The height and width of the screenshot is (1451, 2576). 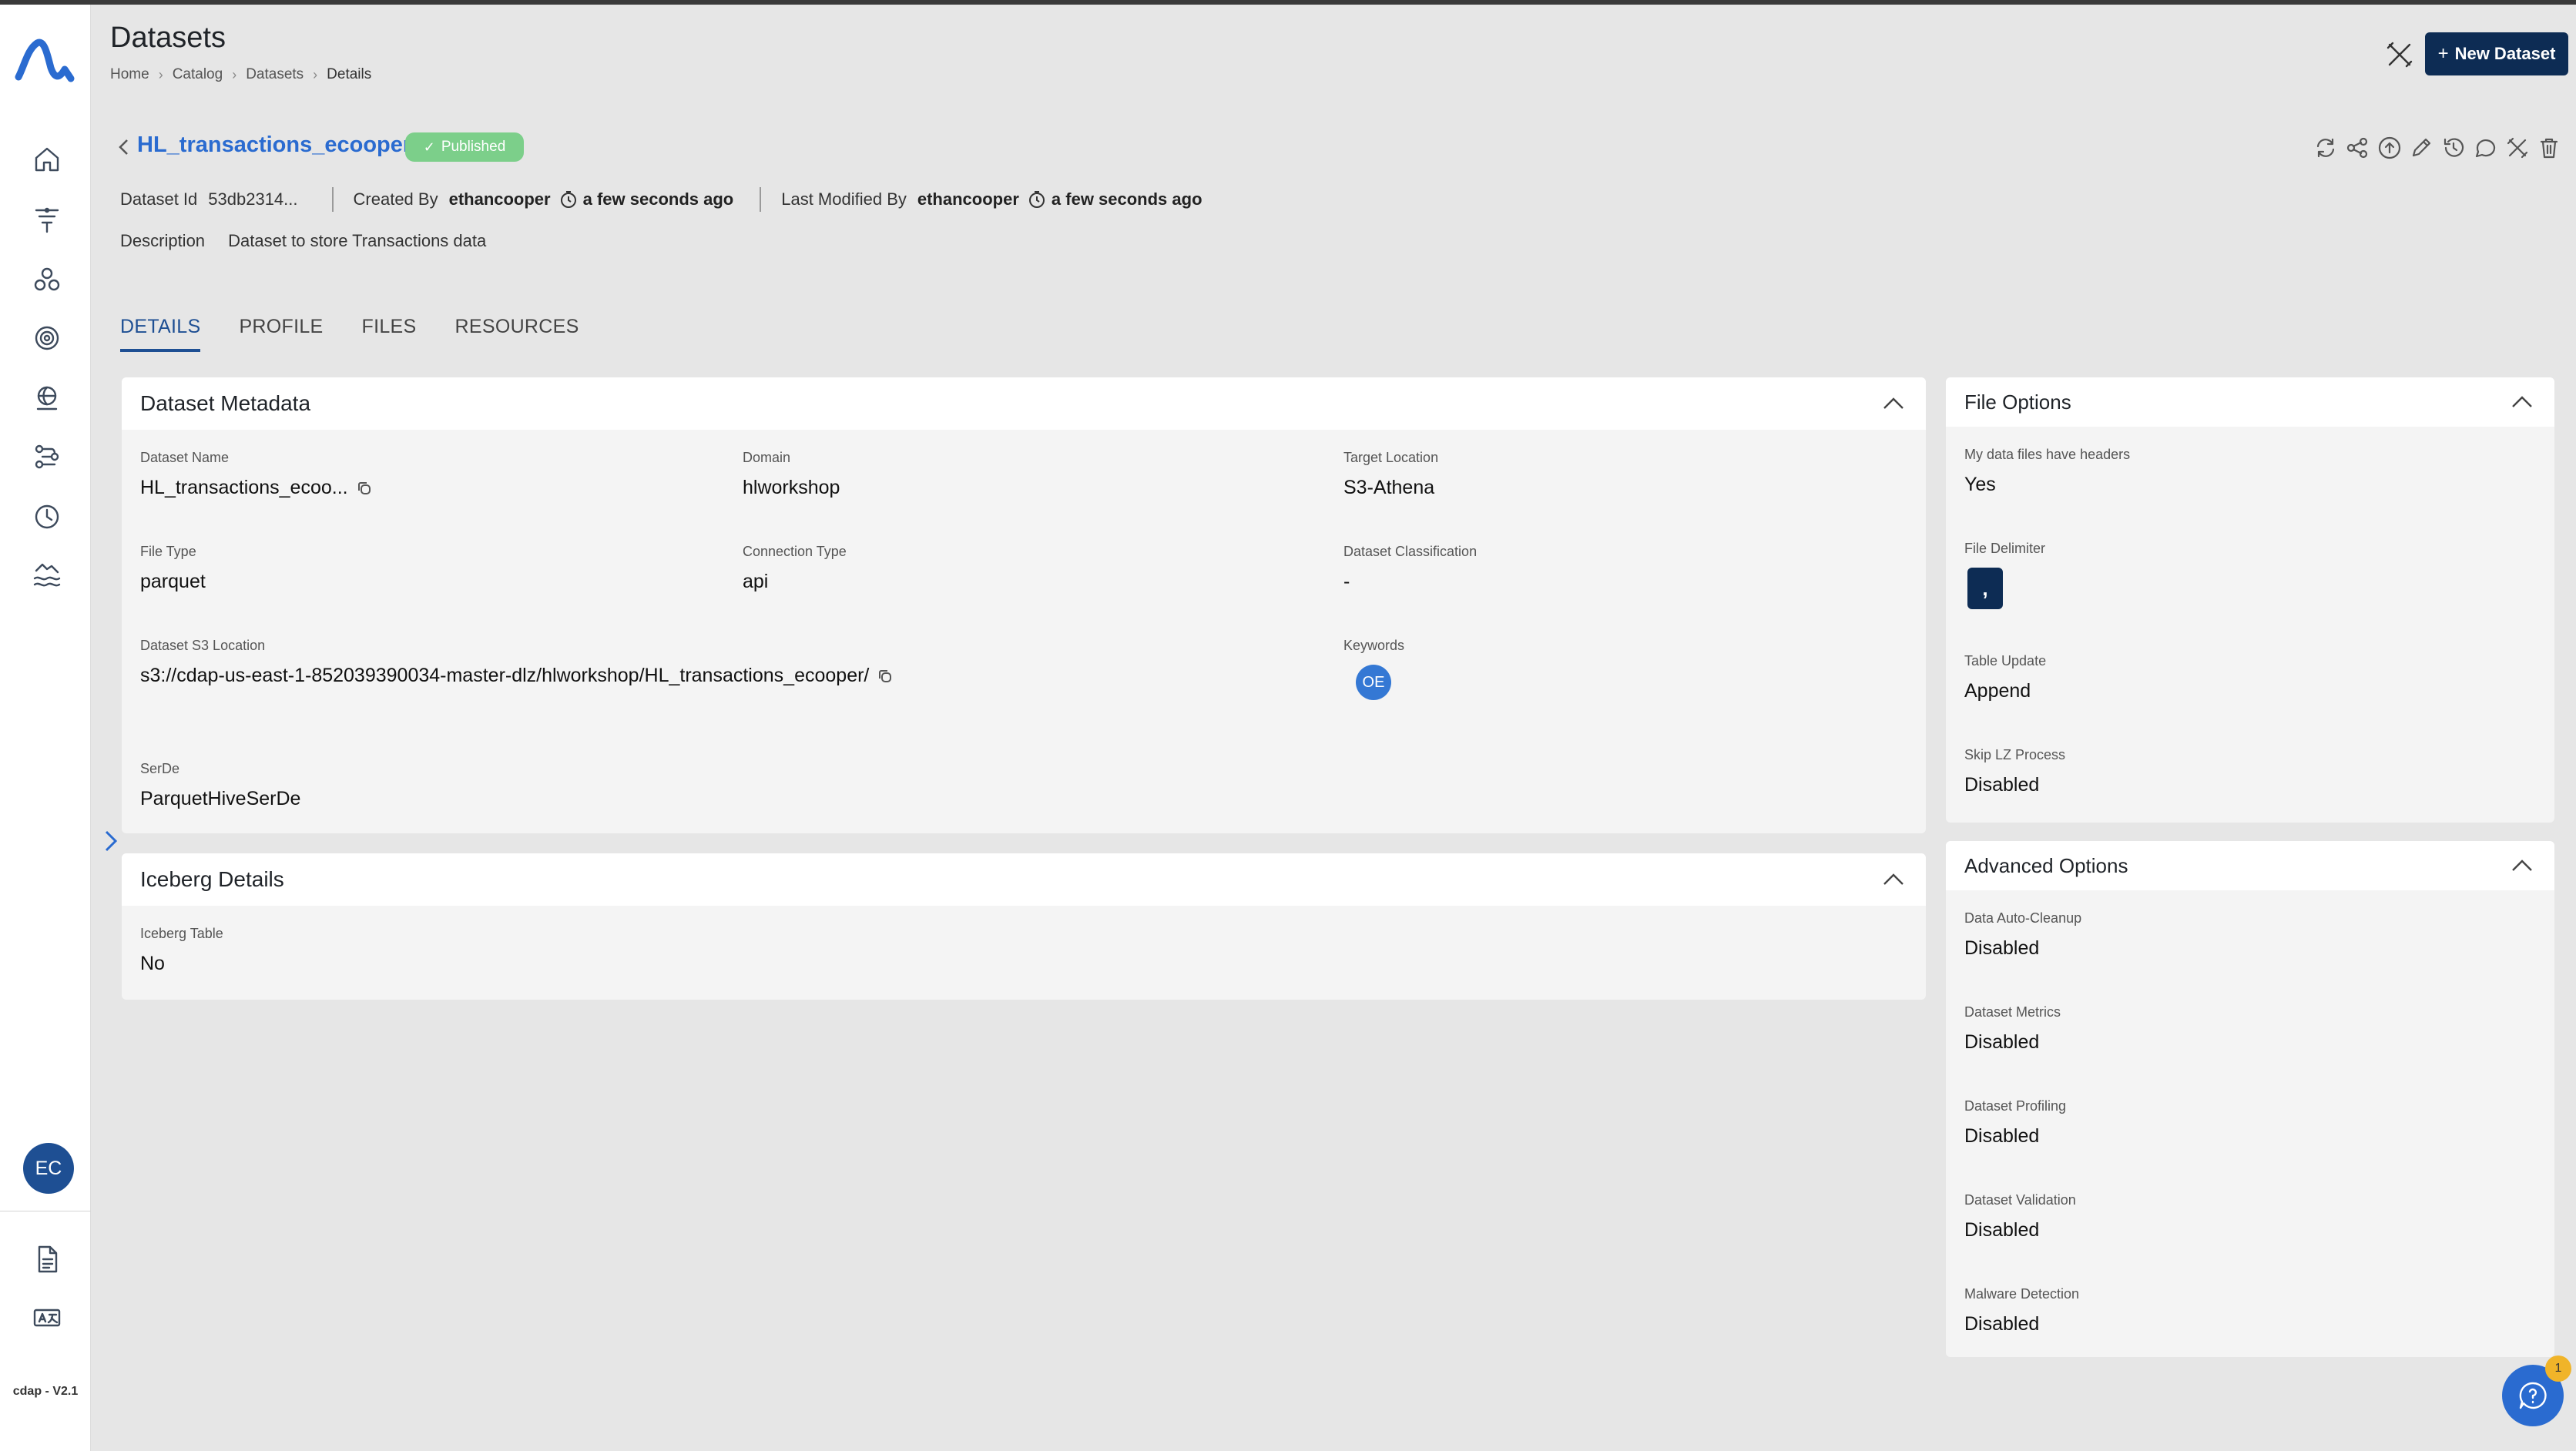 What do you see at coordinates (2517, 148) in the screenshot?
I see `tools-small-icon` at bounding box center [2517, 148].